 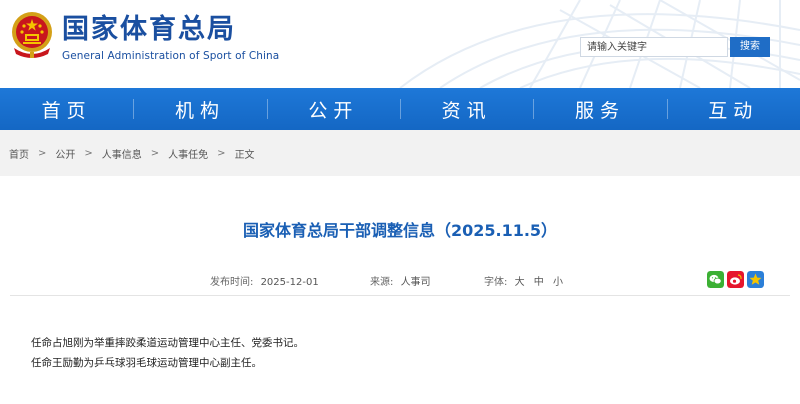 I want to click on nav-item-home: 首页, so click(x=66, y=109).